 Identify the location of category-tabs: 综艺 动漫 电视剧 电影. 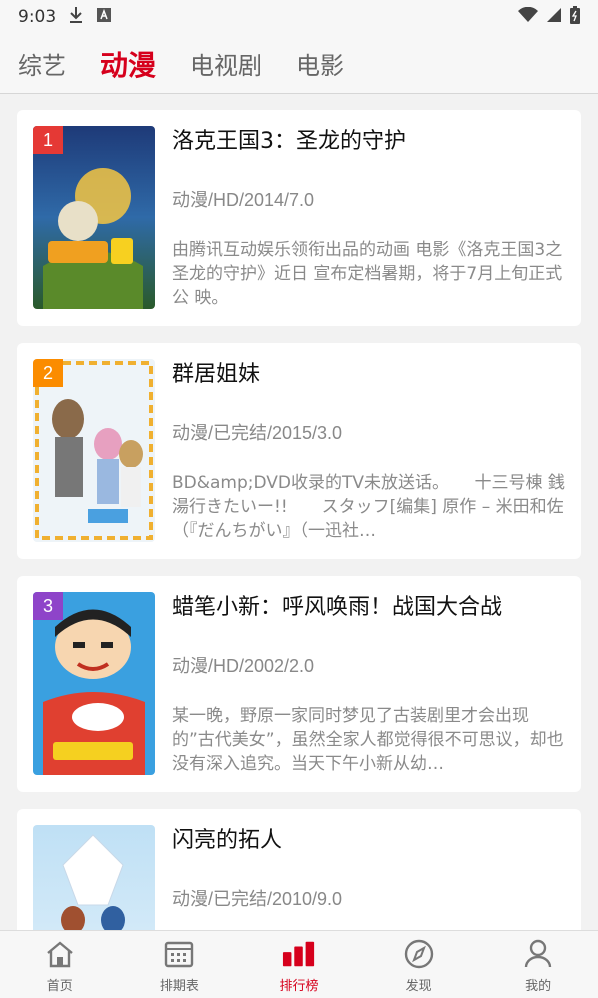
(299, 64).